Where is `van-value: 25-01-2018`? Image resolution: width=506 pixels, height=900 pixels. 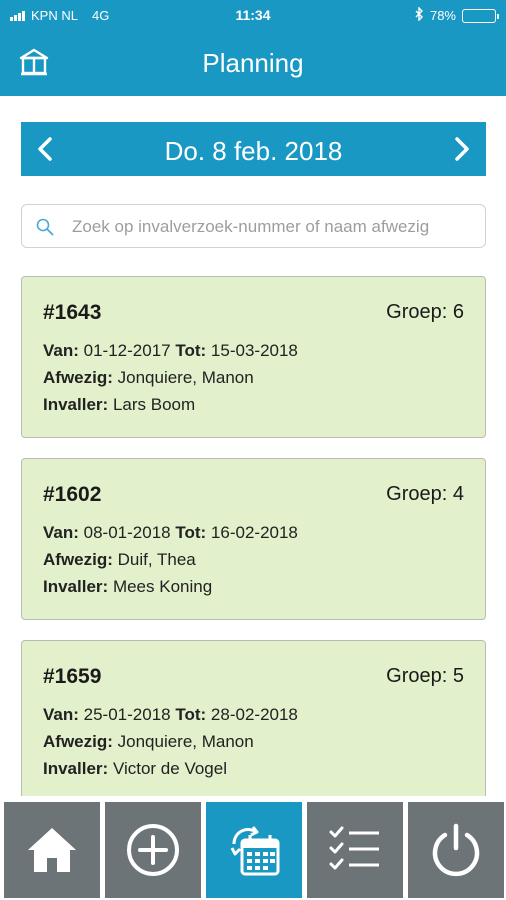
van-value: 25-01-2018 is located at coordinates (127, 714).